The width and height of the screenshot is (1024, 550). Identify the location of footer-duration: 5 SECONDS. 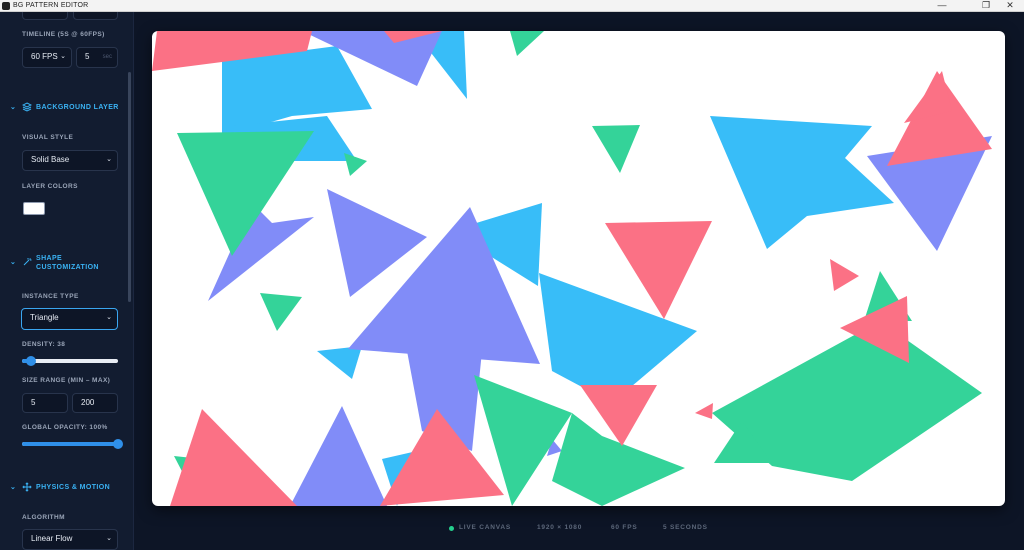
(685, 527).